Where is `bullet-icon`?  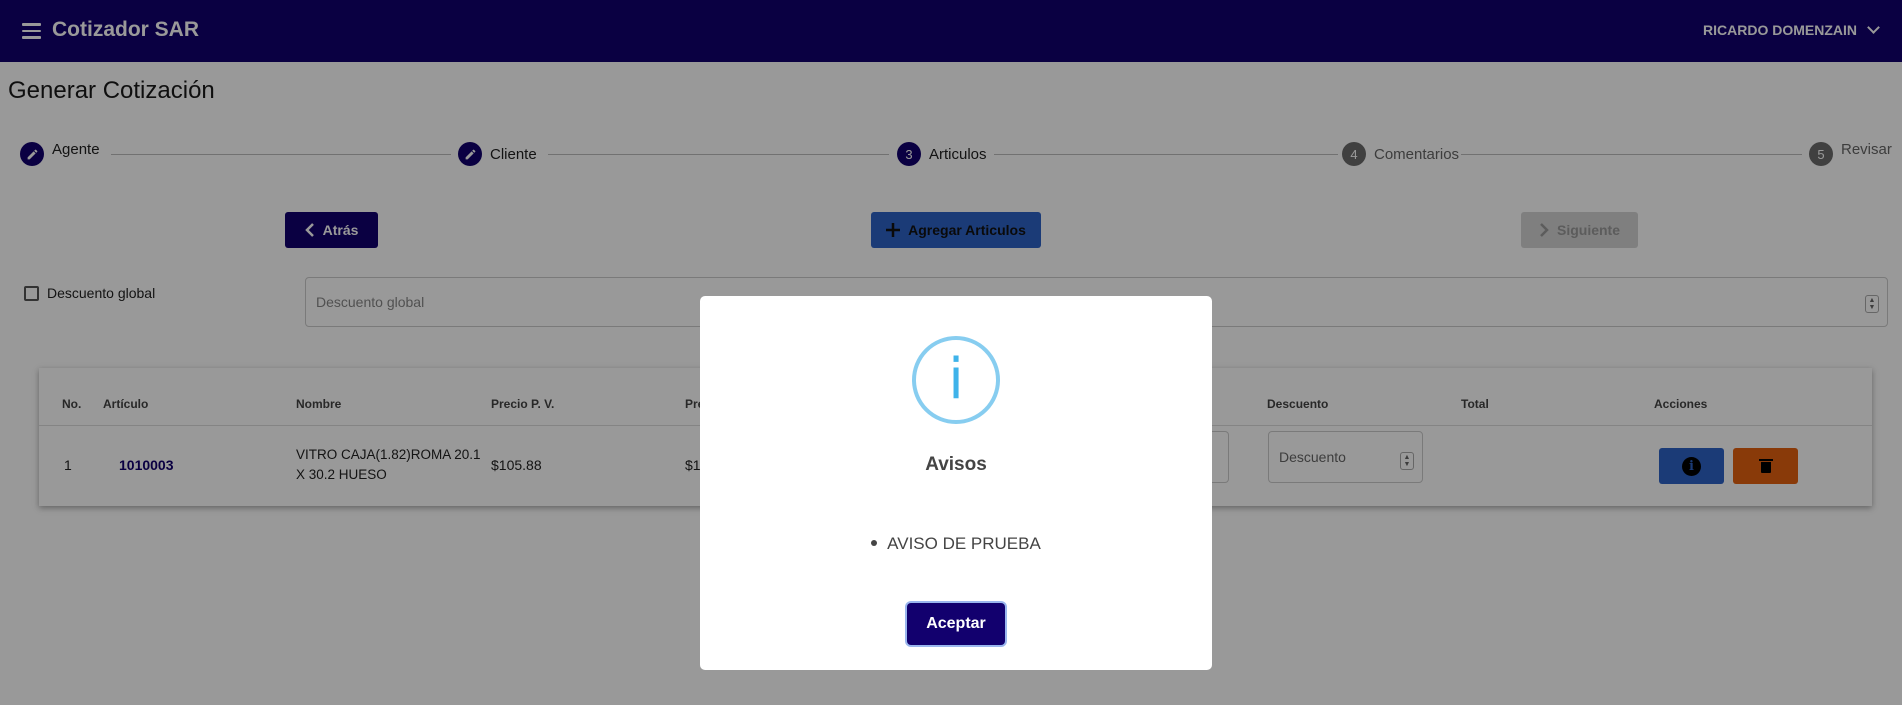
bullet-icon is located at coordinates (874, 543).